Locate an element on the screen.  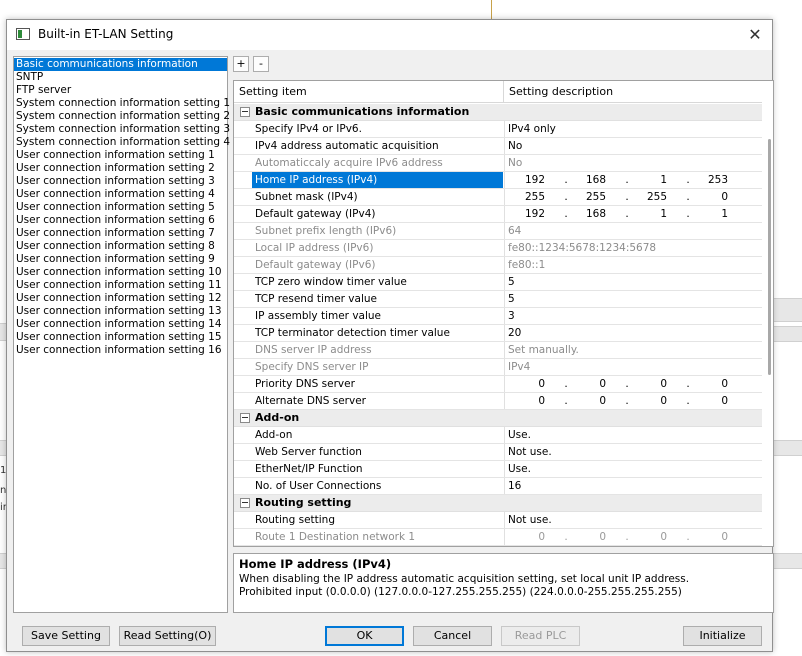
setting-value: 3 is located at coordinates (629, 316).